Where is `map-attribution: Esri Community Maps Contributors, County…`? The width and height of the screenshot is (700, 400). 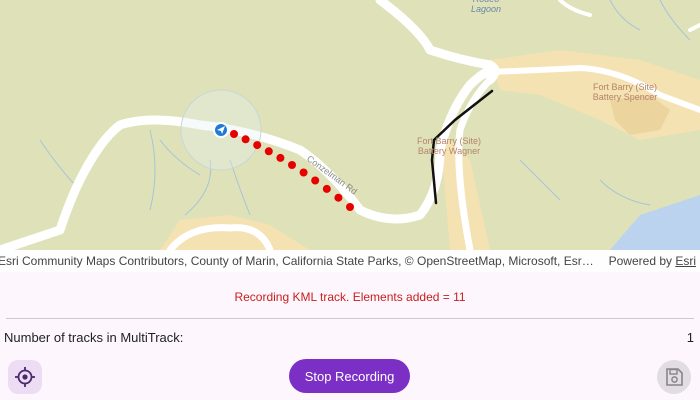 map-attribution: Esri Community Maps Contributors, County… is located at coordinates (350, 261).